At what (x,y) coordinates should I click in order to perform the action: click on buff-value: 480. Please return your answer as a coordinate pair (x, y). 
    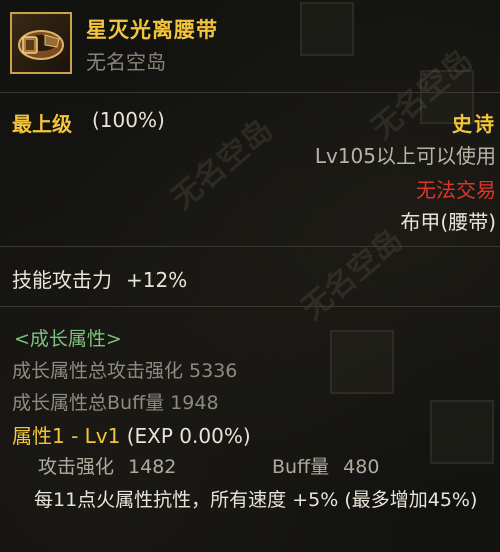
    Looking at the image, I should click on (361, 467).